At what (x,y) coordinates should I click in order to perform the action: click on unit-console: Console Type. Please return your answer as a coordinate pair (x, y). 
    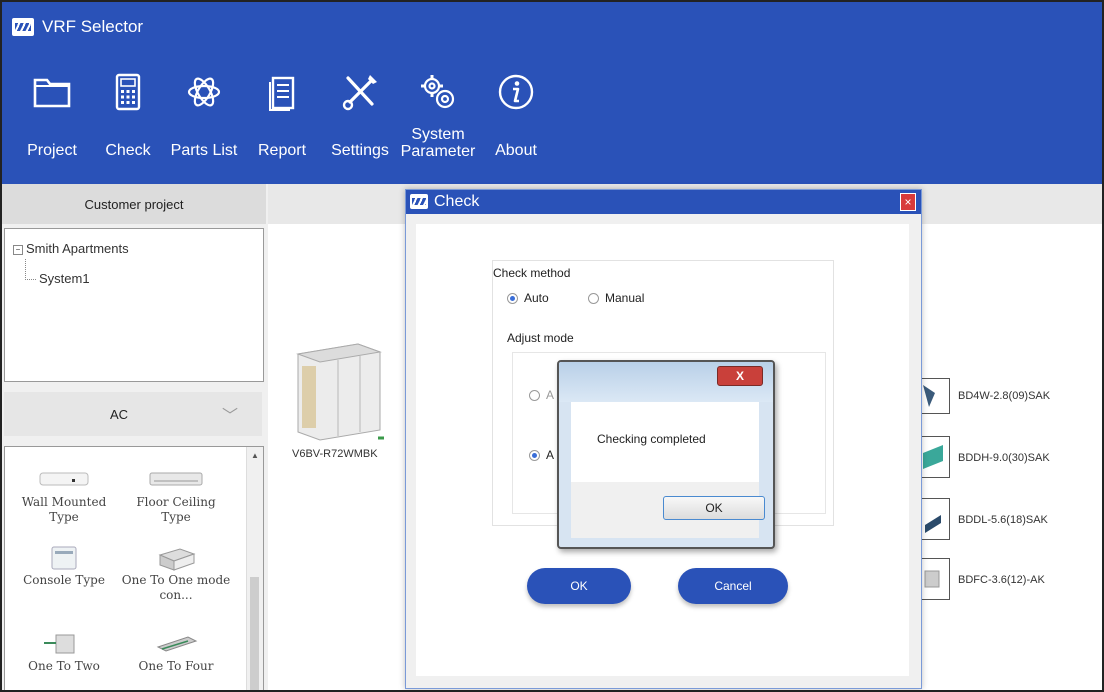
    Looking at the image, I should click on (64, 566).